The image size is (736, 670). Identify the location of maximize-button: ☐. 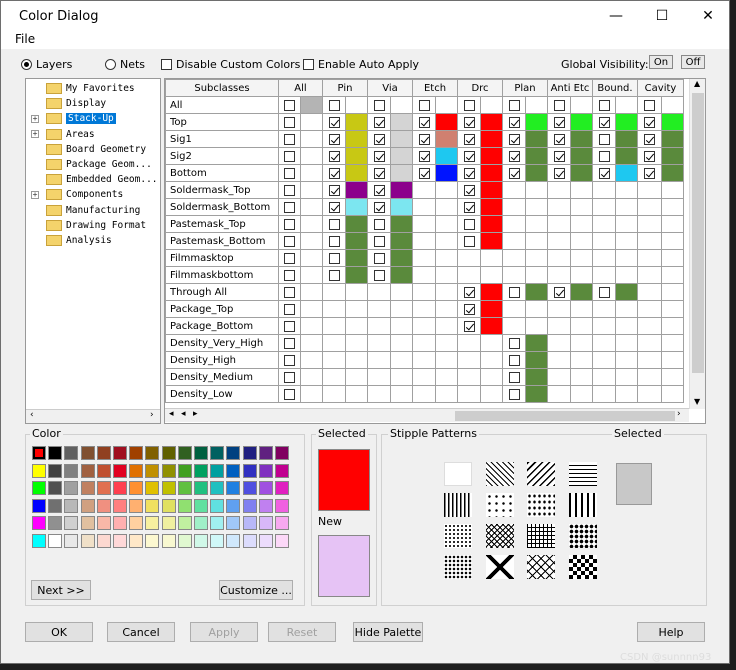
(662, 16).